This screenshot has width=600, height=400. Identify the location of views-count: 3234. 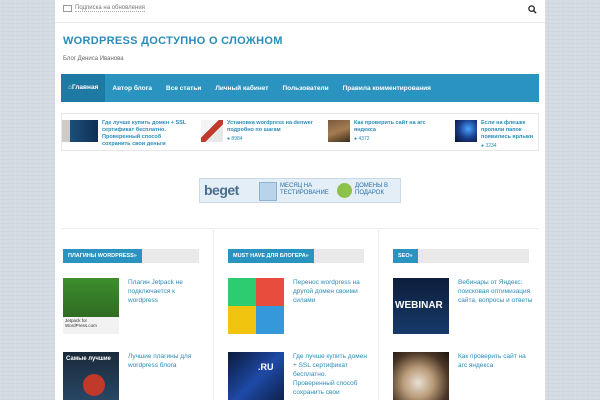
(491, 146).